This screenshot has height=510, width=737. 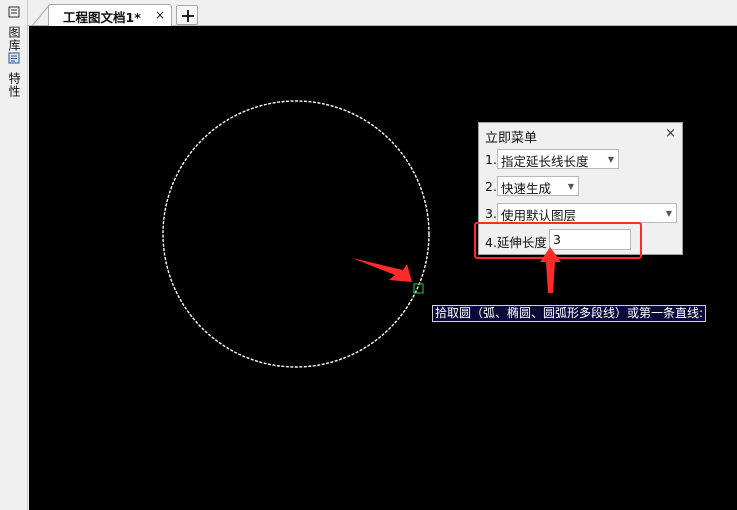 I want to click on sidebar-item-label: 图库, so click(x=14, y=38).